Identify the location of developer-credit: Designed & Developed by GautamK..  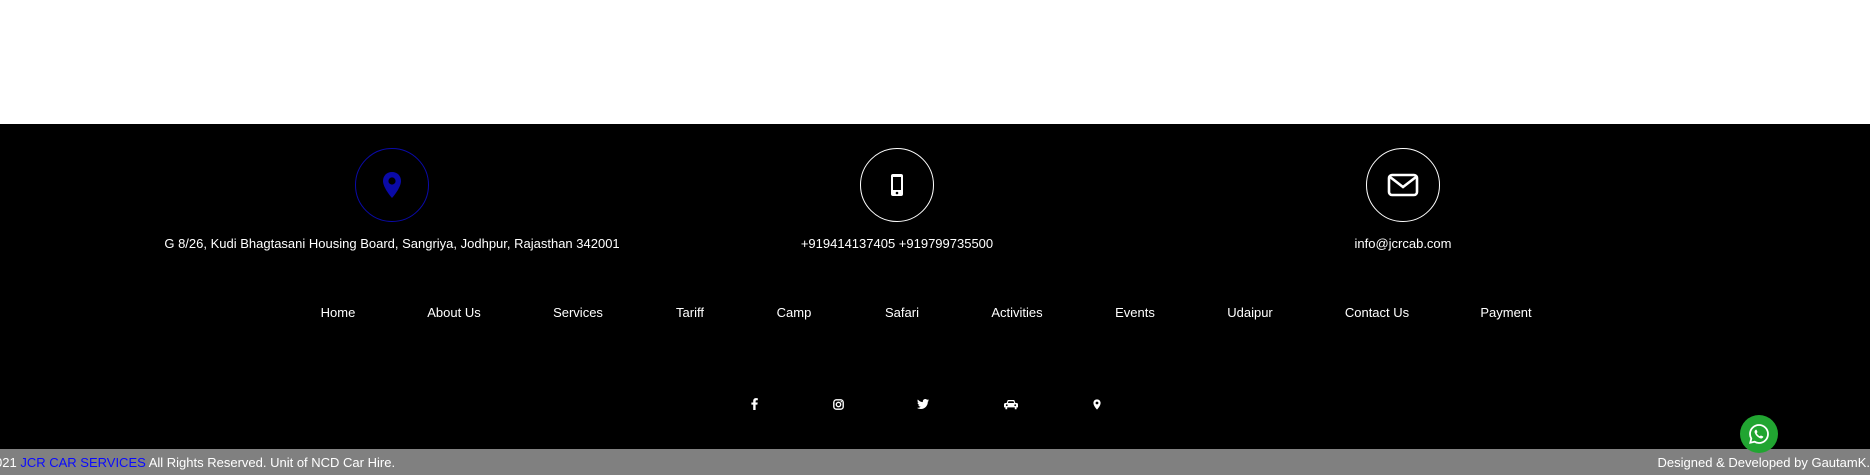
(1763, 462).